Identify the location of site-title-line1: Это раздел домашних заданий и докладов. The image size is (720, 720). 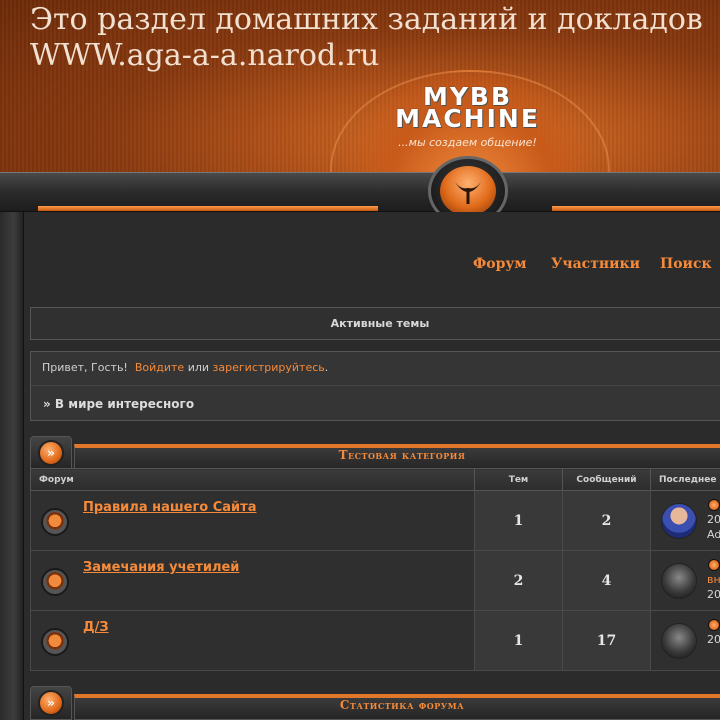
(366, 19).